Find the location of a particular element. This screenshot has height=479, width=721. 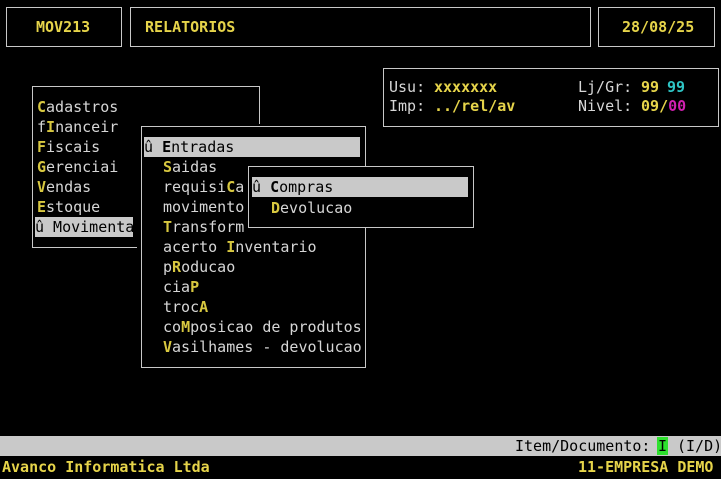

submenu-item: movimento is located at coordinates (203, 207).